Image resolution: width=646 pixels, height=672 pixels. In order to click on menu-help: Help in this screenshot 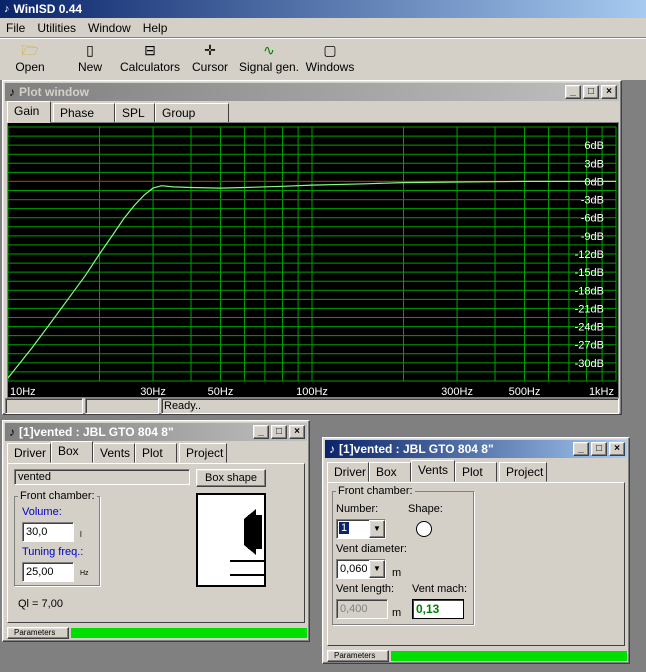, I will do `click(155, 28)`.